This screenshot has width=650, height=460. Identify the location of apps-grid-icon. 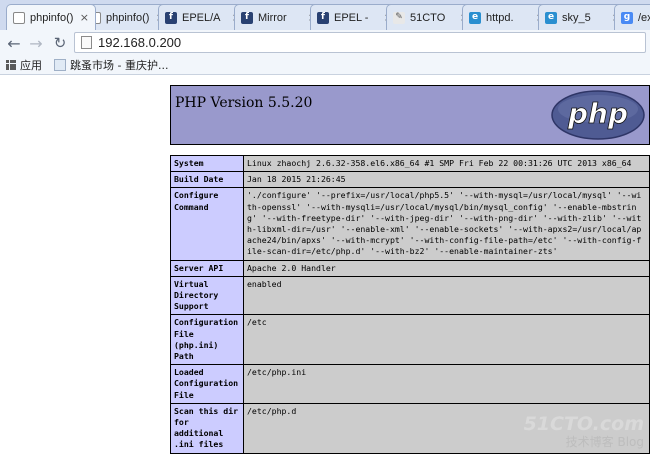
(11, 65).